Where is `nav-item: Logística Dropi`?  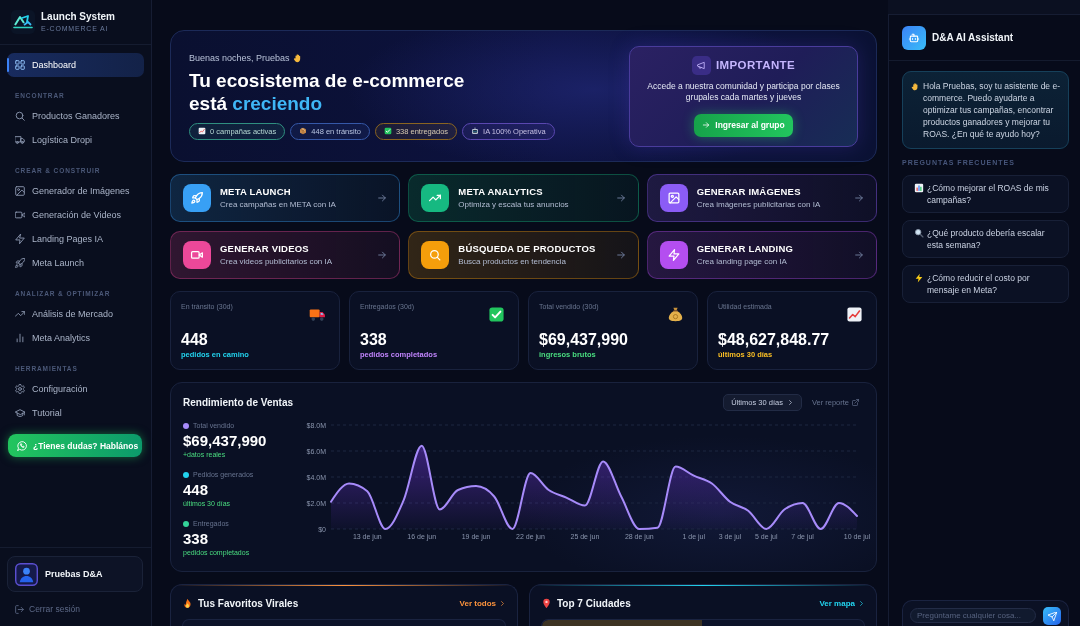
nav-item: Logística Dropi is located at coordinates (75, 140).